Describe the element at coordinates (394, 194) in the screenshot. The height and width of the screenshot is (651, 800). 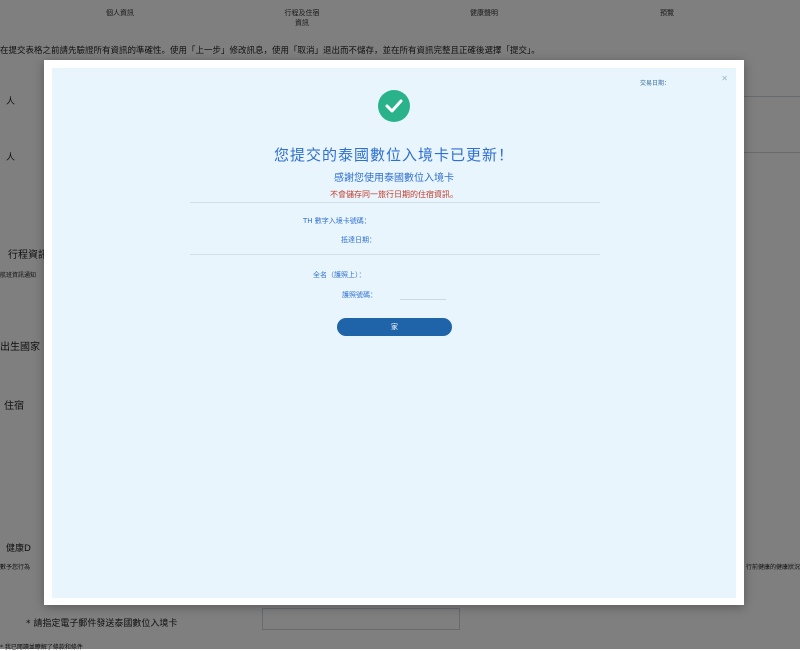
I see `lodging-warning: 不會儲存同一旅行日期的住宿資訊。` at that location.